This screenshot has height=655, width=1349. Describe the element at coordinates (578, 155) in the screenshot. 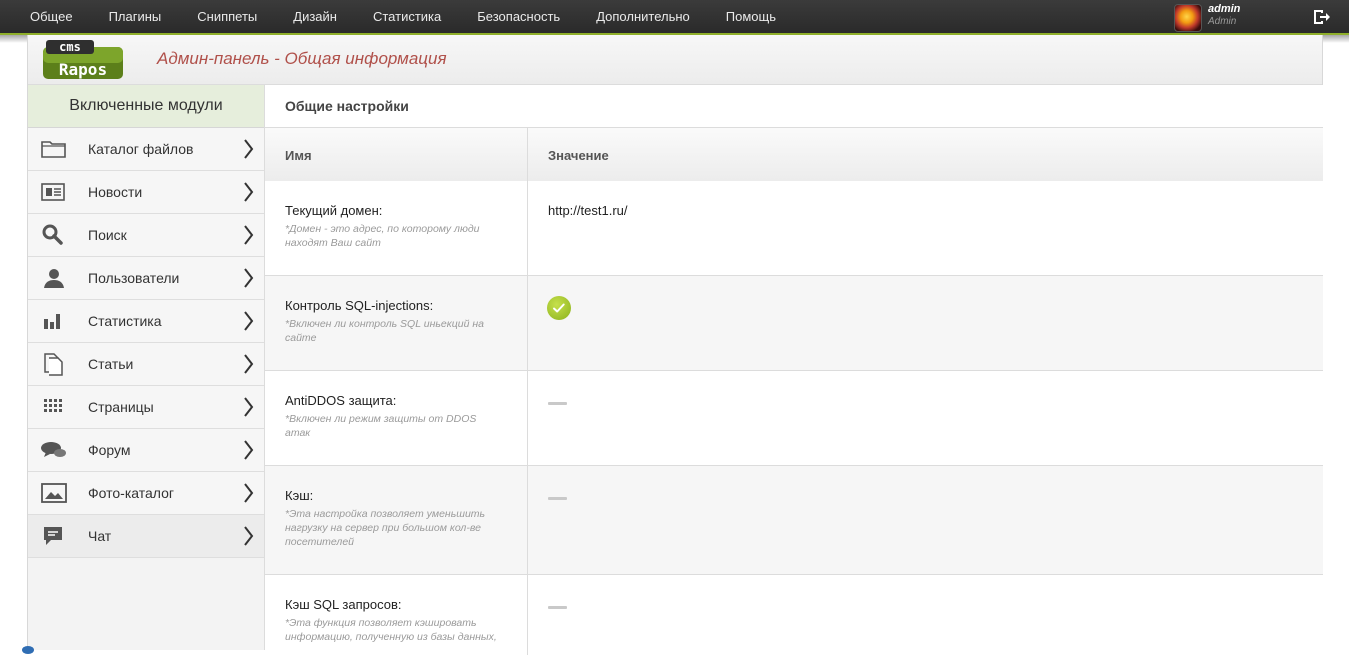

I see `column-header-value: Значение` at that location.